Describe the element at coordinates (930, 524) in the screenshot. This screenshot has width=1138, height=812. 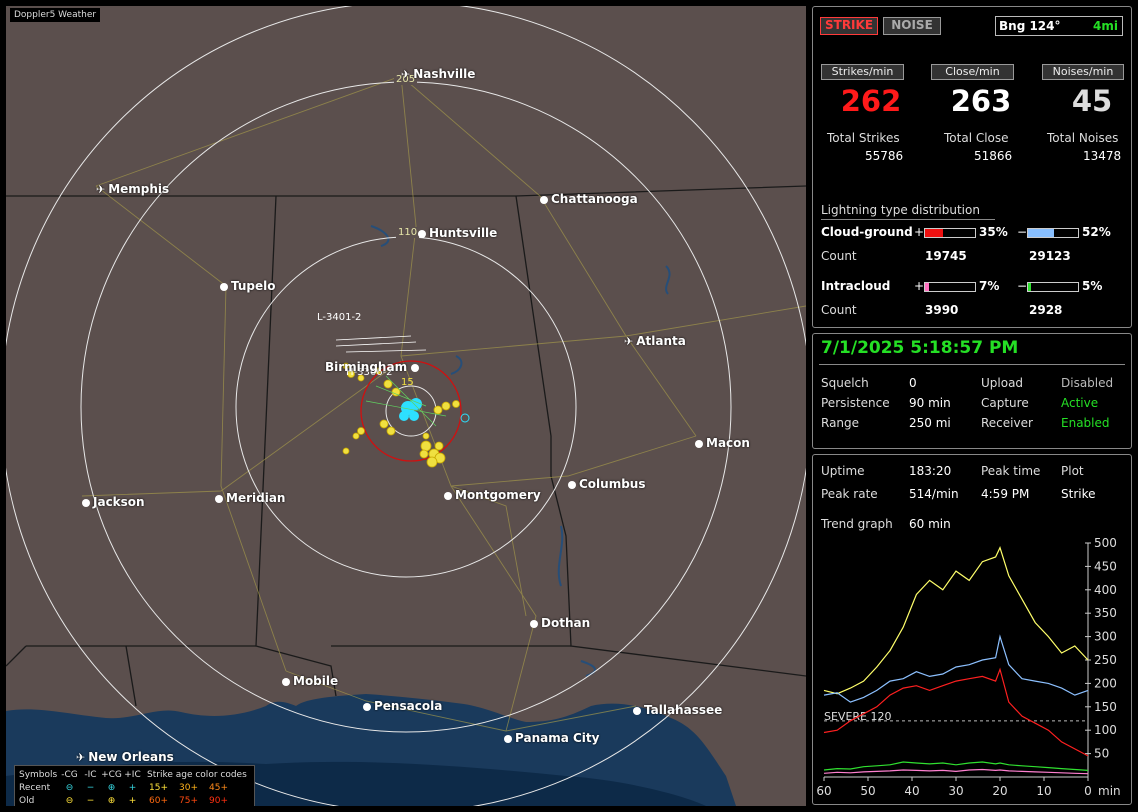
I see `trend-range-value: 60 min` at that location.